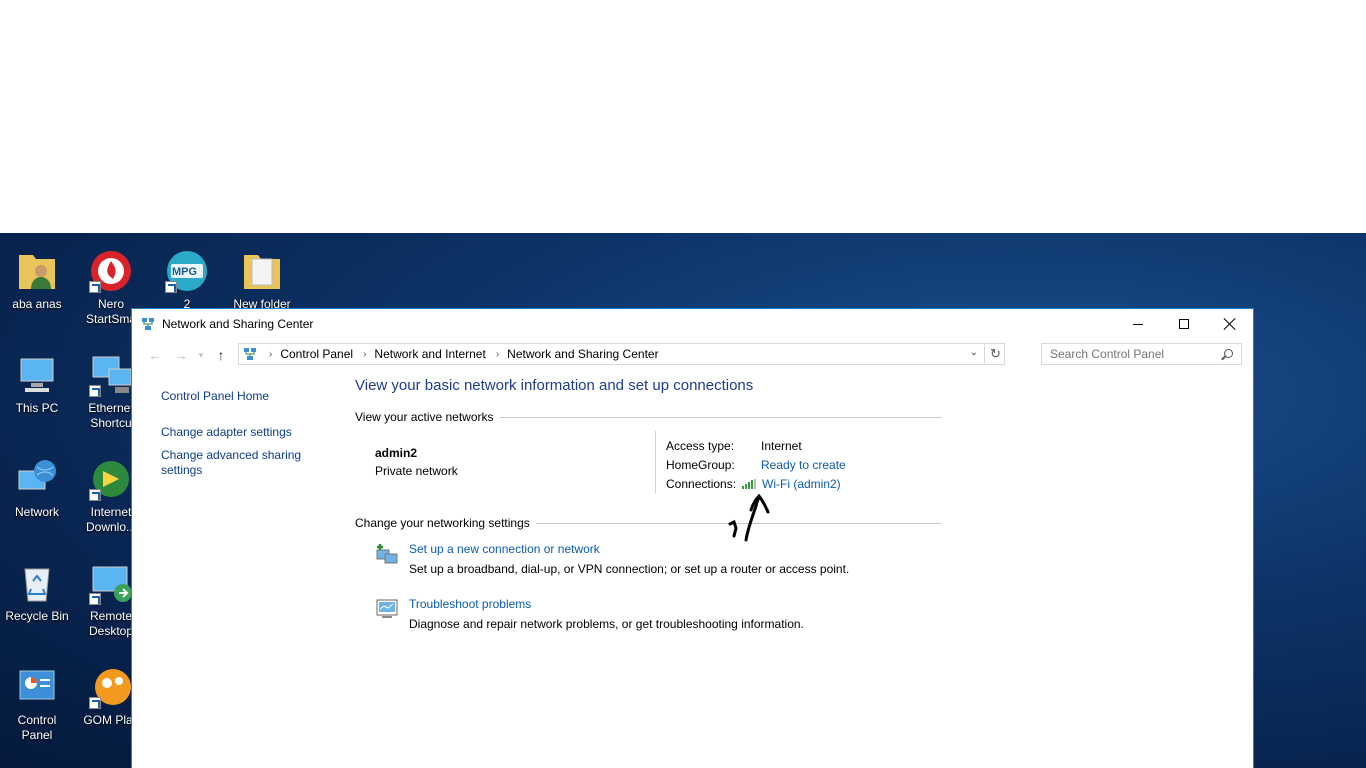 The height and width of the screenshot is (768, 1366). I want to click on access-type-label: Access type:, so click(700, 445).